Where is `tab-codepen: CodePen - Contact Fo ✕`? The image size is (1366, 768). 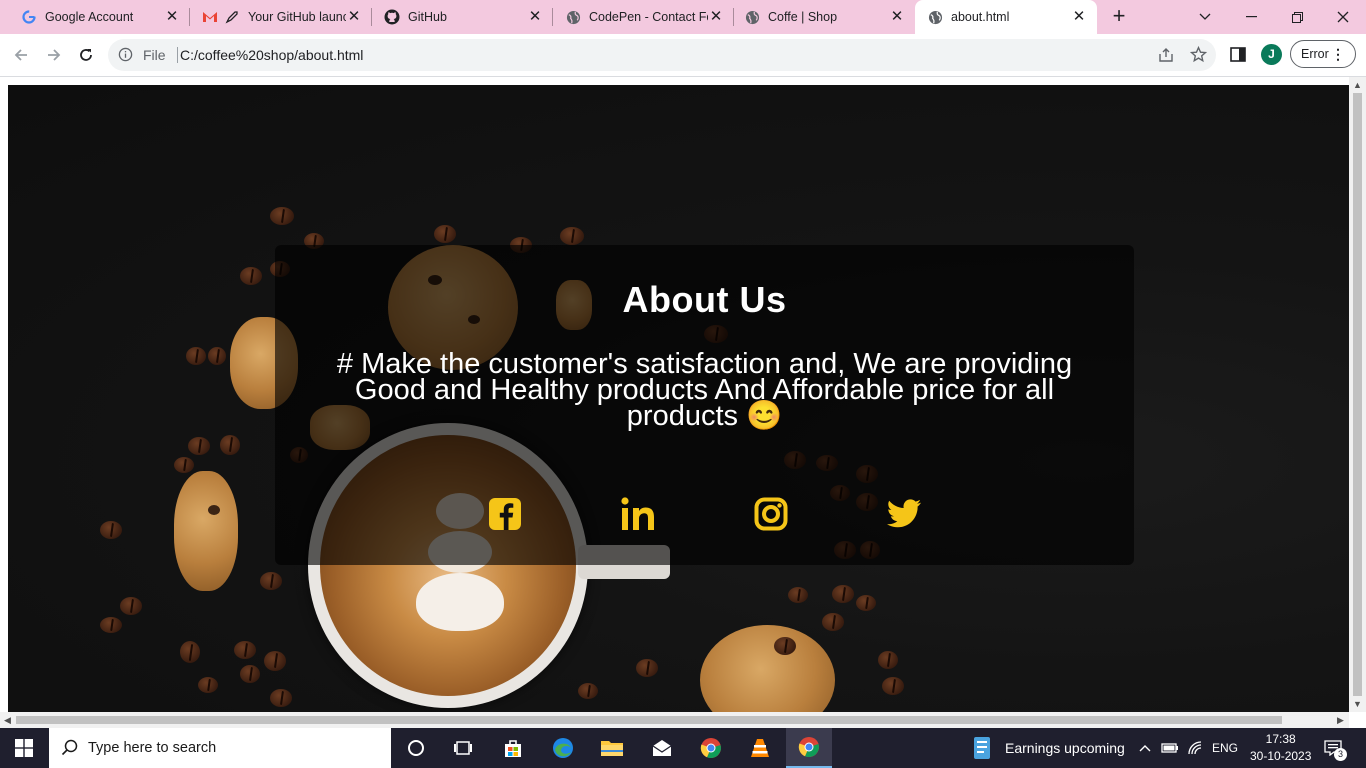
tab-codepen: CodePen - Contact Fo ✕ is located at coordinates (643, 17).